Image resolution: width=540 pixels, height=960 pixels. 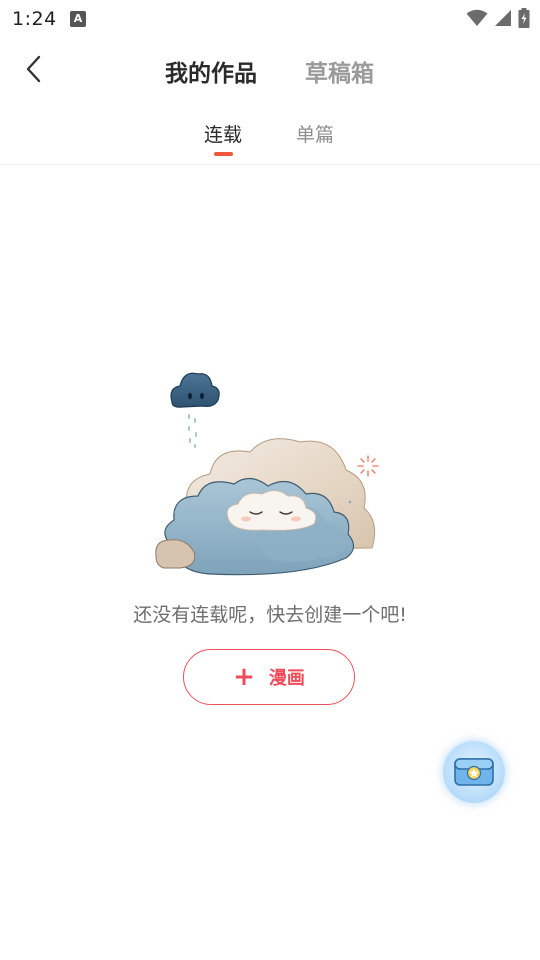 What do you see at coordinates (315, 133) in the screenshot?
I see `tab-single: 单篇` at bounding box center [315, 133].